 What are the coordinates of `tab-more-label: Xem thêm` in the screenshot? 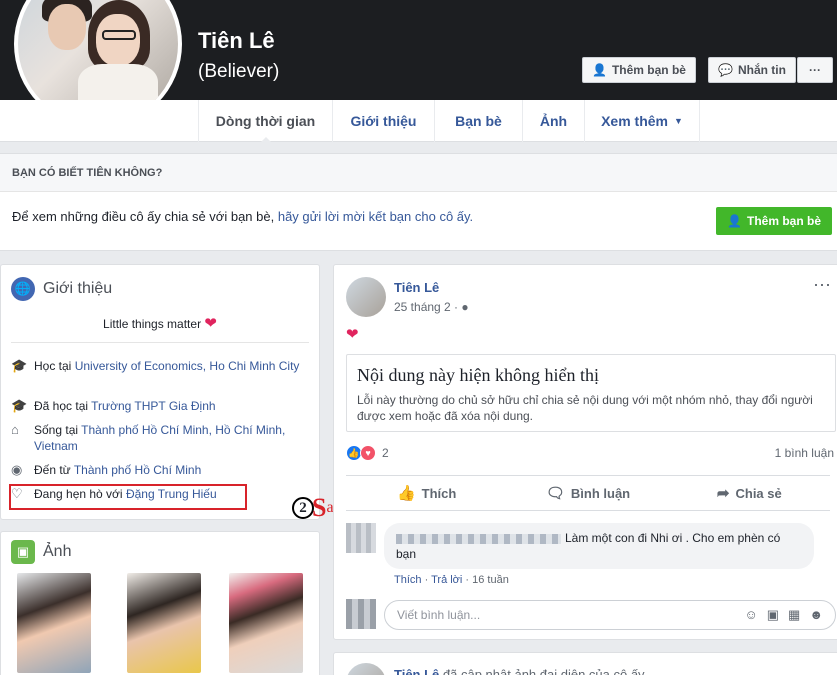 It's located at (634, 121).